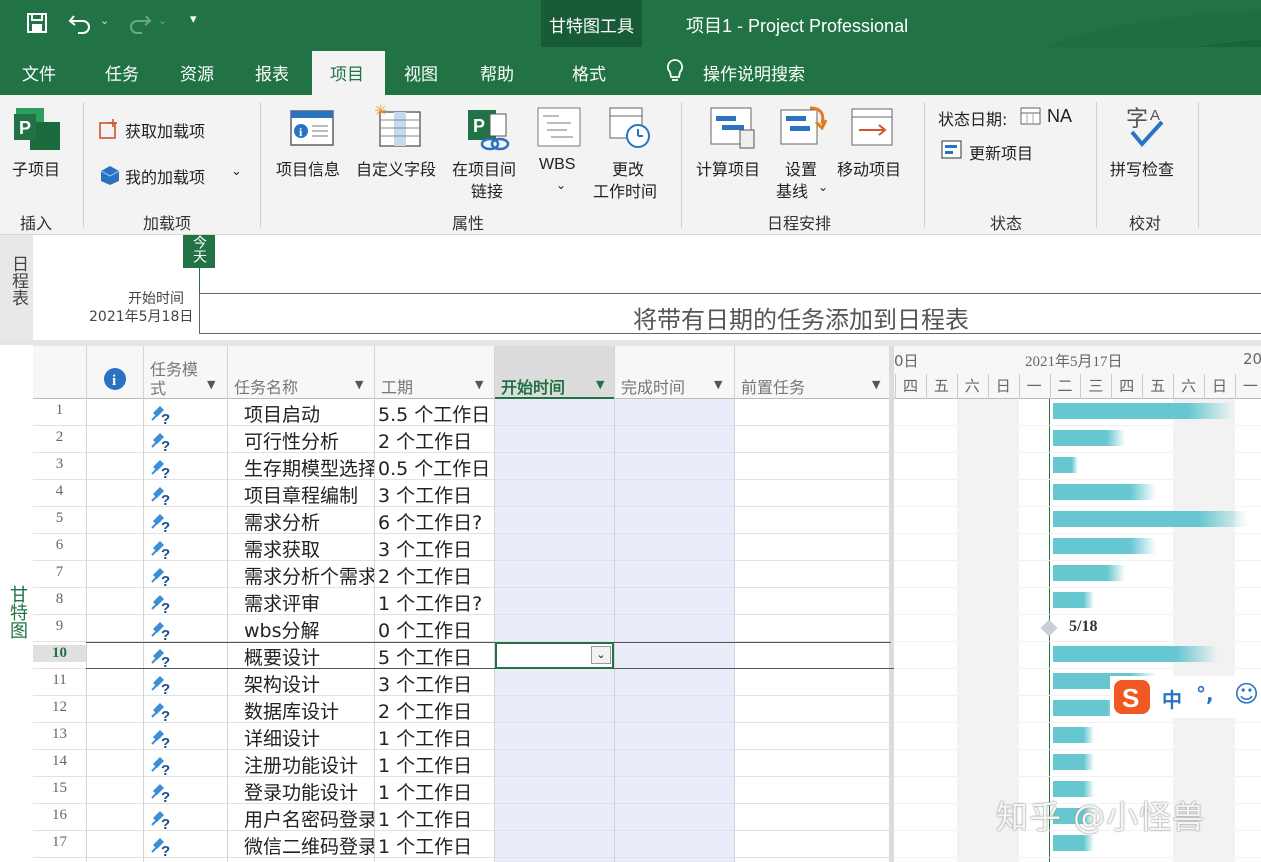  I want to click on change-working-time-line1: 更改, so click(628, 168).